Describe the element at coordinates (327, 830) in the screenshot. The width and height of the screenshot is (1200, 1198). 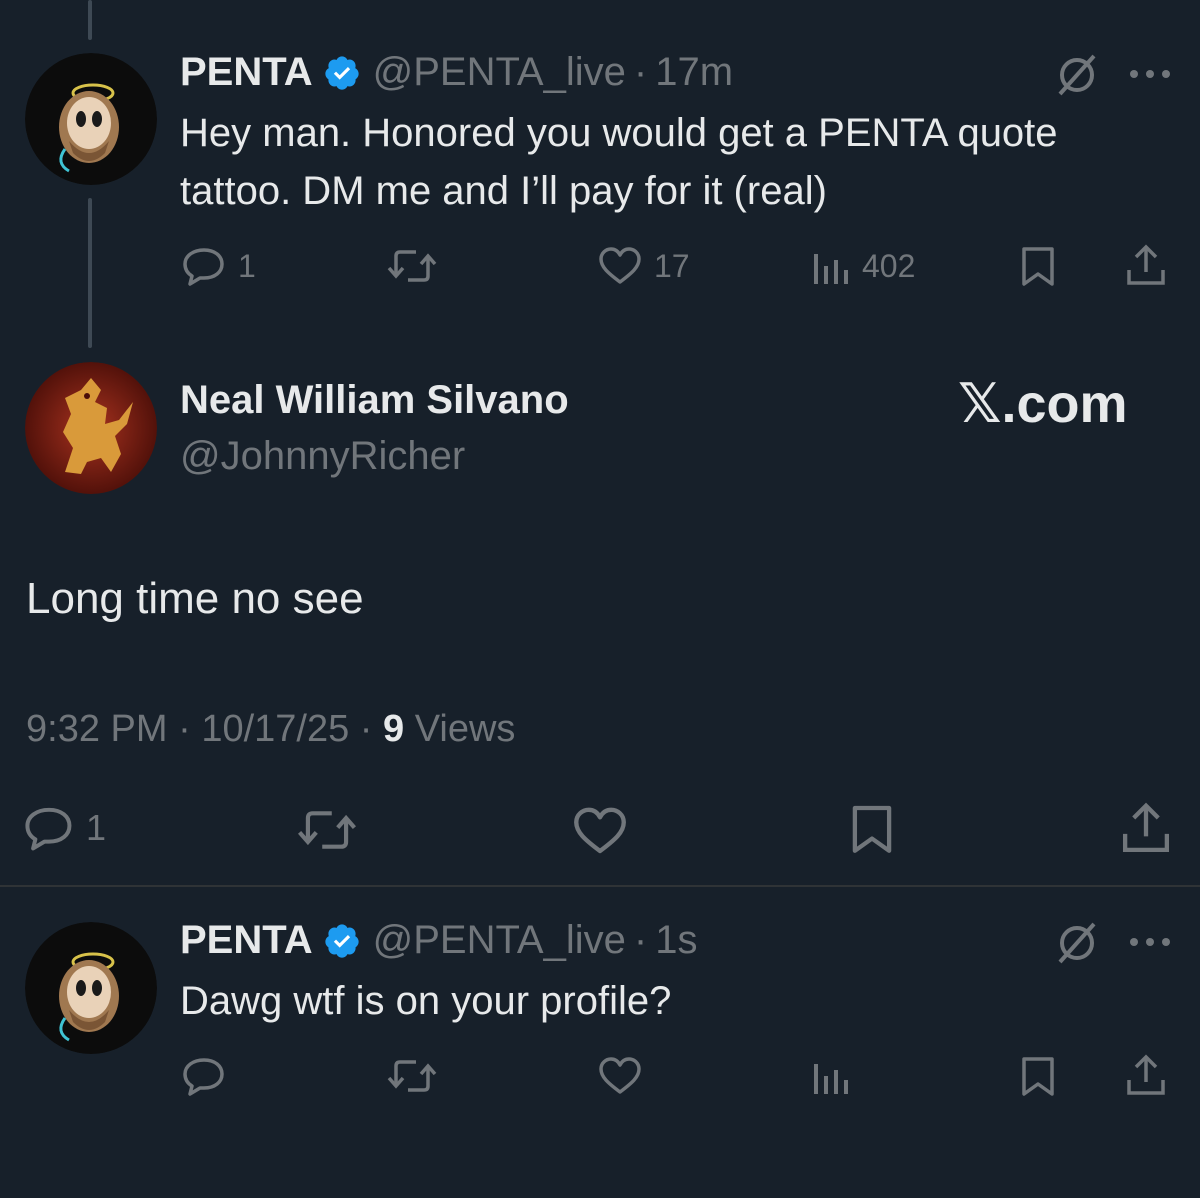
I see `main-retweet-icon` at that location.